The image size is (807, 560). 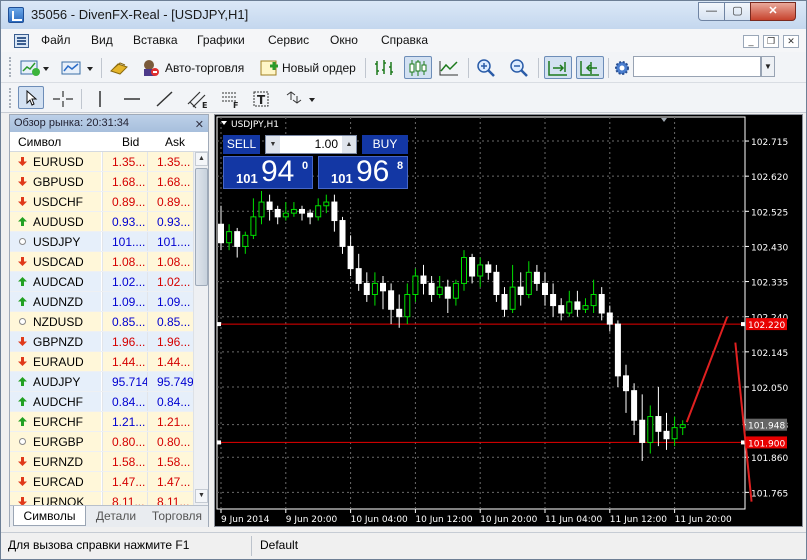 What do you see at coordinates (773, 11) in the screenshot?
I see `close-button: ✕` at bounding box center [773, 11].